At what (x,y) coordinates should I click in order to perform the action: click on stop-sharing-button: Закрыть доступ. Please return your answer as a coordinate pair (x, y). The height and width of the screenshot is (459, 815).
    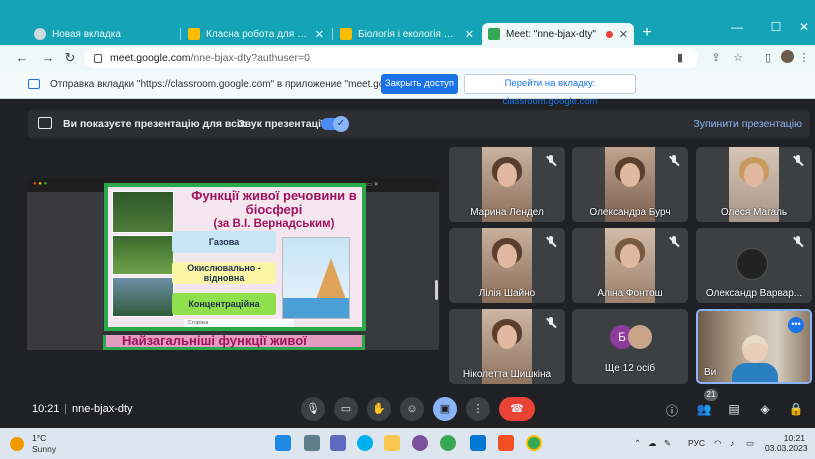
    Looking at the image, I should click on (419, 84).